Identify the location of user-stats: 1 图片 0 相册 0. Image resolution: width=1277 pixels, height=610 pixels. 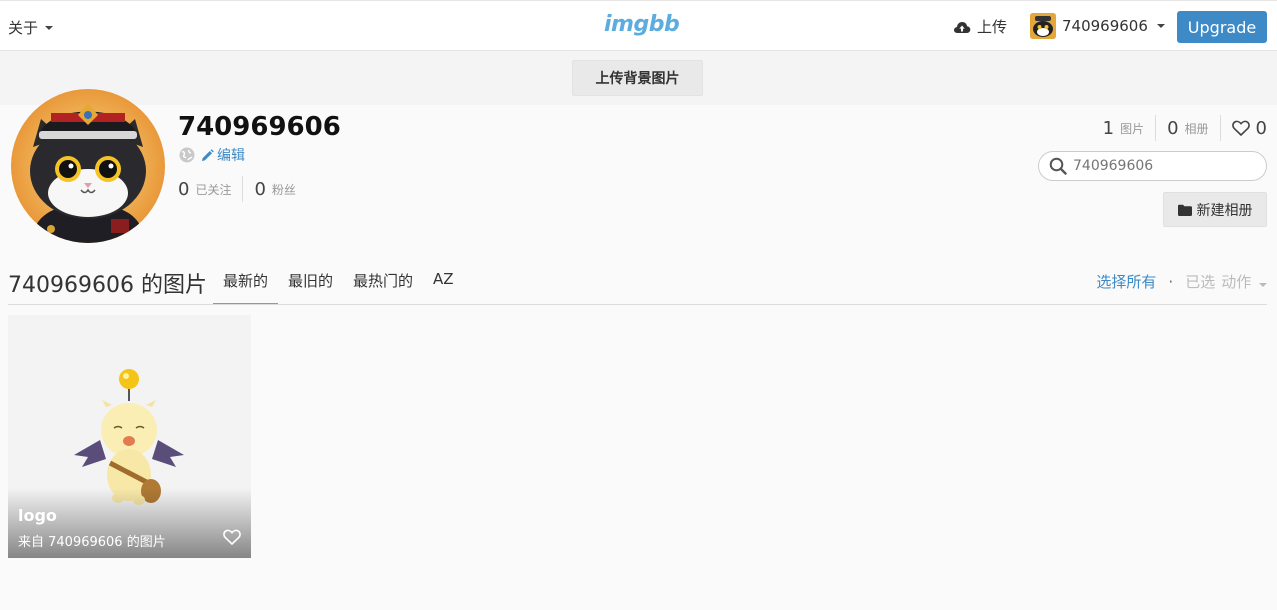
(1185, 128).